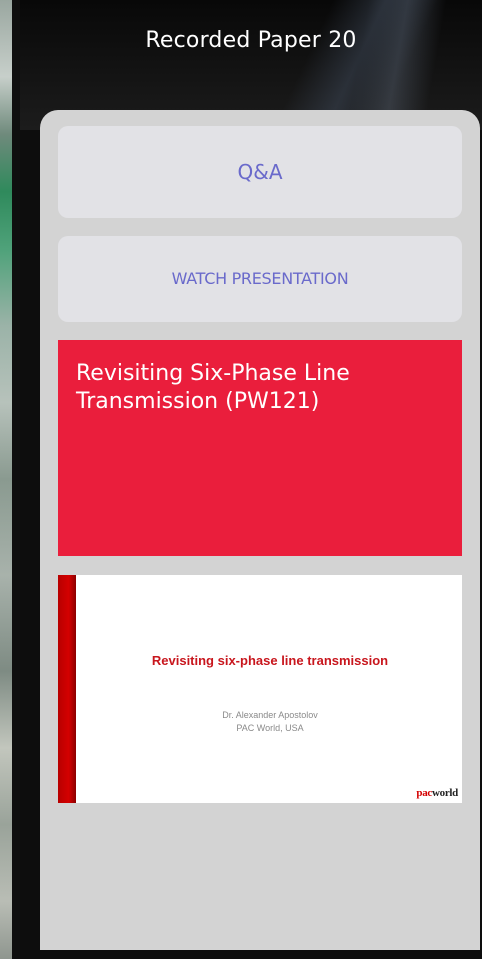 The width and height of the screenshot is (482, 959). What do you see at coordinates (251, 40) in the screenshot?
I see `page-title: Recorded Paper 20` at bounding box center [251, 40].